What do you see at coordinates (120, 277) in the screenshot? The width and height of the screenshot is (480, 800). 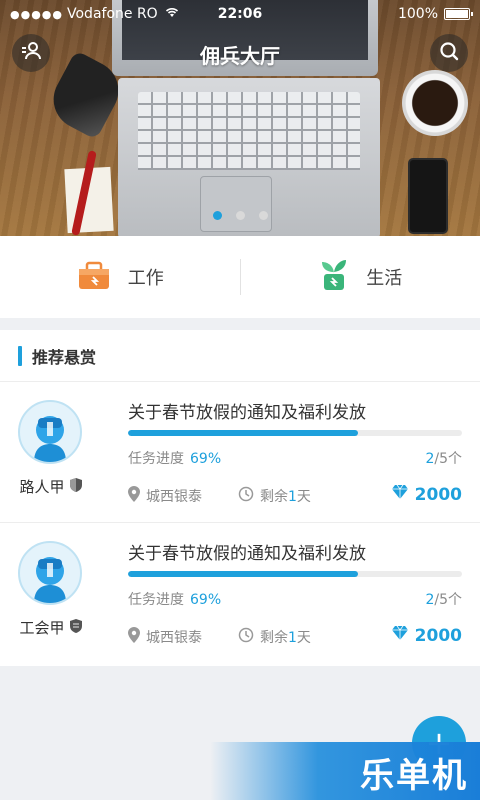 I see `category-work: 工作` at bounding box center [120, 277].